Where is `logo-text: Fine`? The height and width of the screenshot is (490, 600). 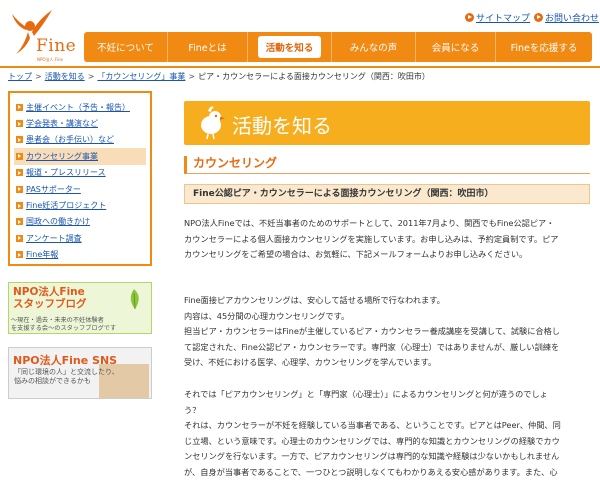 logo-text: Fine is located at coordinates (56, 46).